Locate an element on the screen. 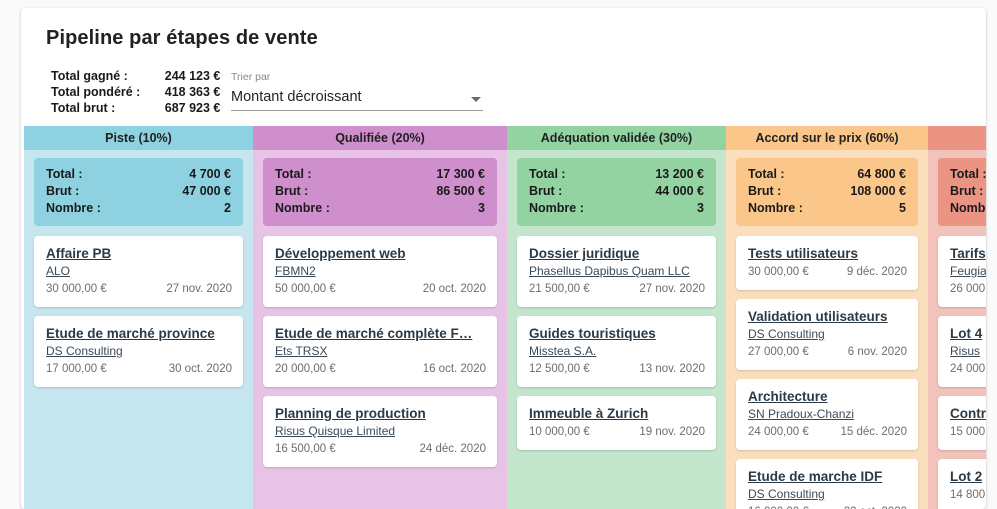  opportunity-card: Immeuble à Zurich 10 000,00 € 19 nov. 2020 is located at coordinates (616, 423).